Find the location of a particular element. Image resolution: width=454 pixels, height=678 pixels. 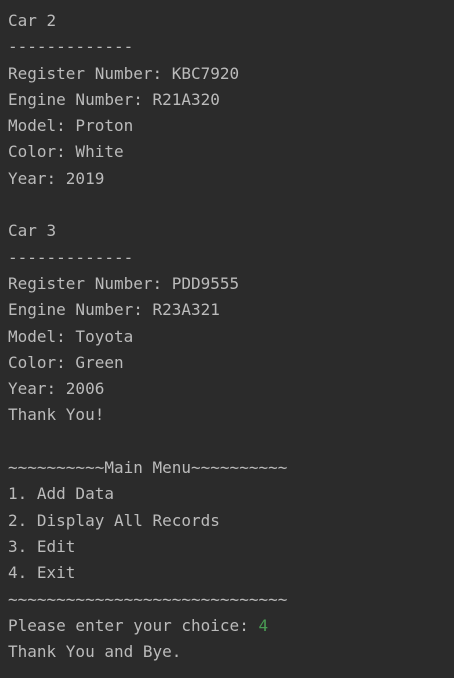

car-3-register-number: Register Number: PDD9555 is located at coordinates (124, 283).